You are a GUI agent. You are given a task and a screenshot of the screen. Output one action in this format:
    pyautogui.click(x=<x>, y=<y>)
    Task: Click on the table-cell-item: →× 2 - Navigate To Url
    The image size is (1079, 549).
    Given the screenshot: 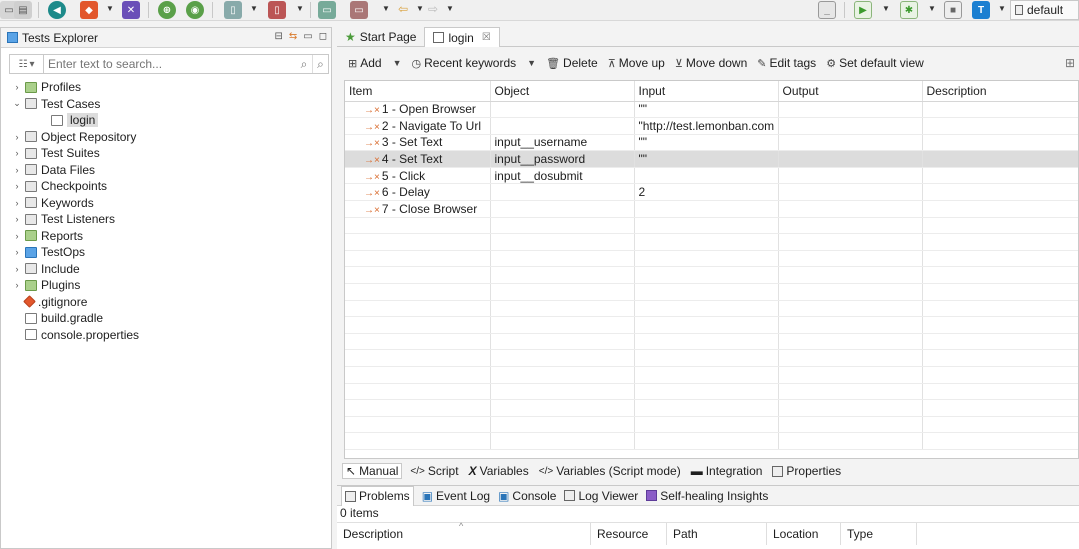 What is the action you would take?
    pyautogui.click(x=418, y=126)
    